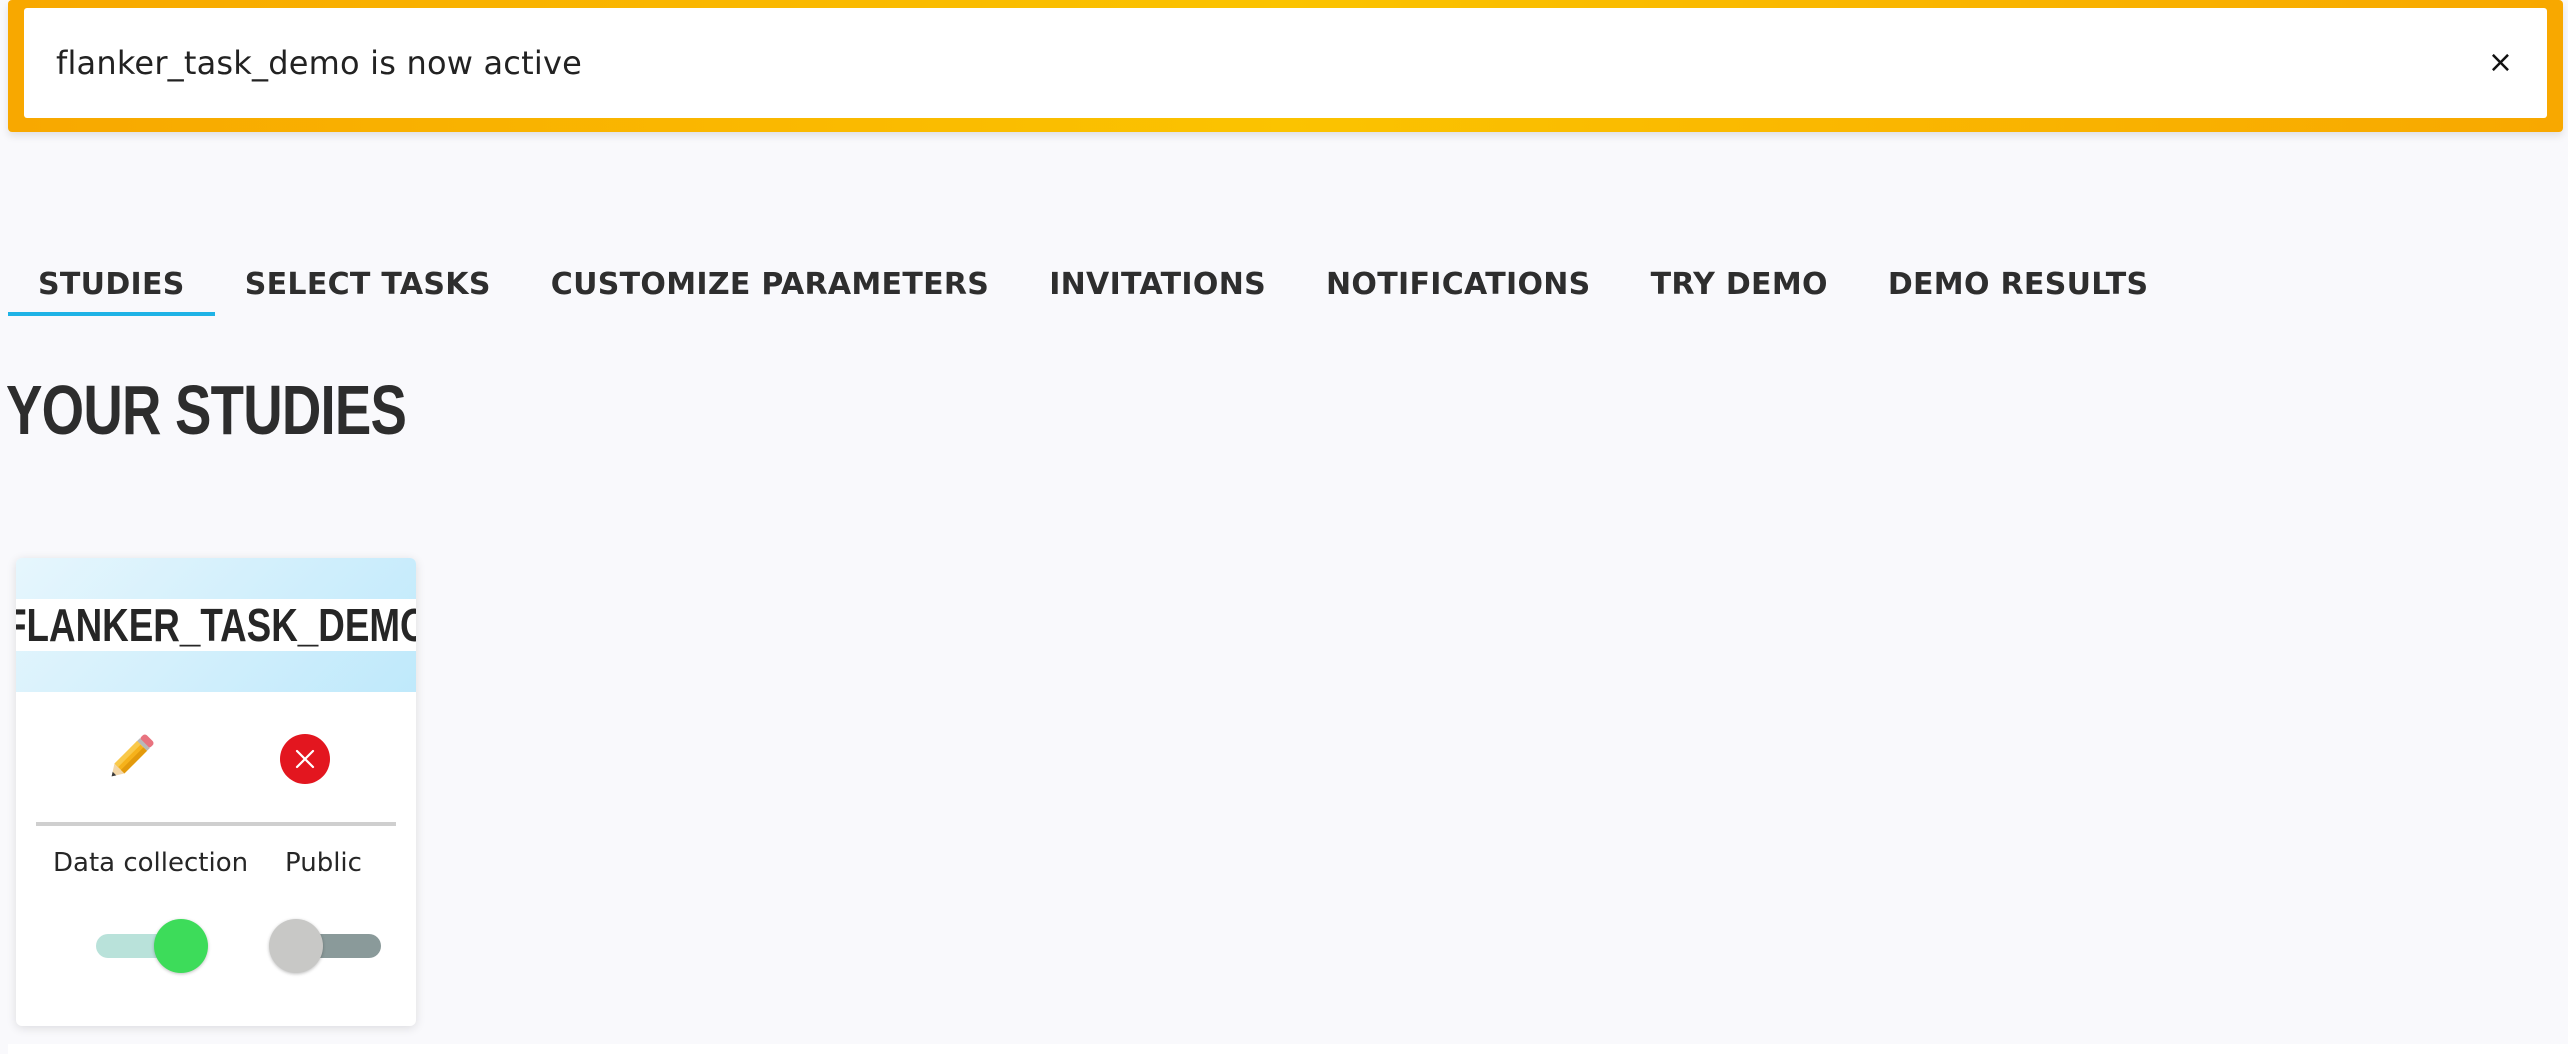 This screenshot has width=2568, height=1054. I want to click on tab-try-demo: TRY DEMO, so click(1739, 285).